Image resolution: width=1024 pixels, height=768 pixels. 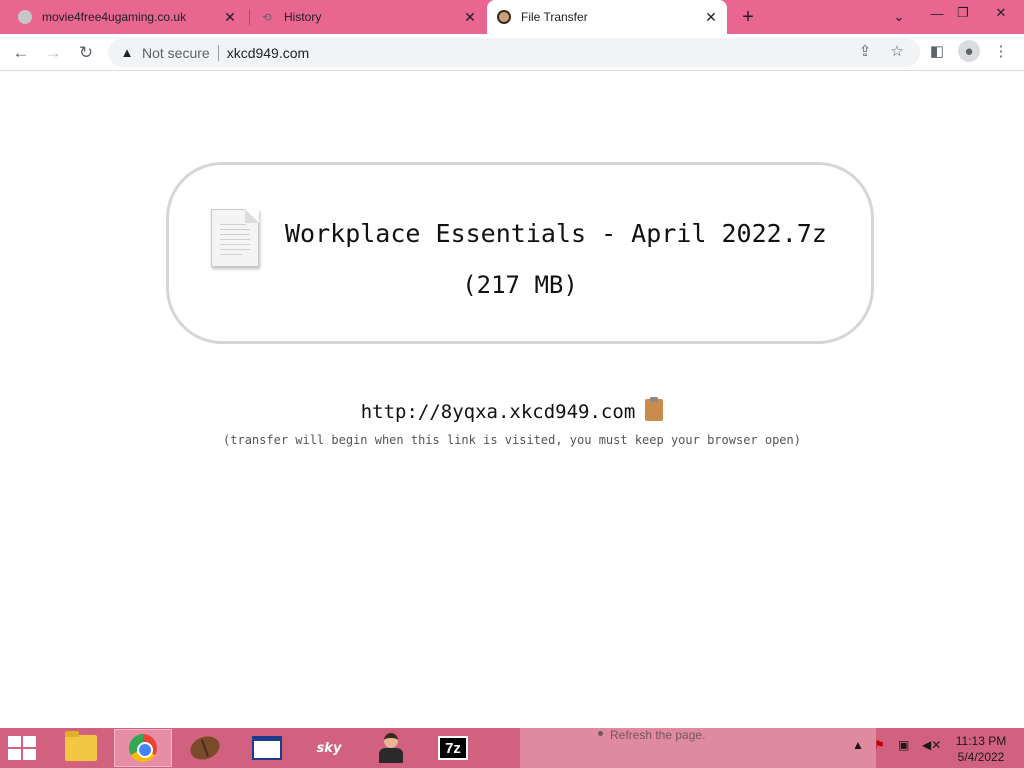 What do you see at coordinates (658, 735) in the screenshot?
I see `ghost-text: Refresh the page.` at bounding box center [658, 735].